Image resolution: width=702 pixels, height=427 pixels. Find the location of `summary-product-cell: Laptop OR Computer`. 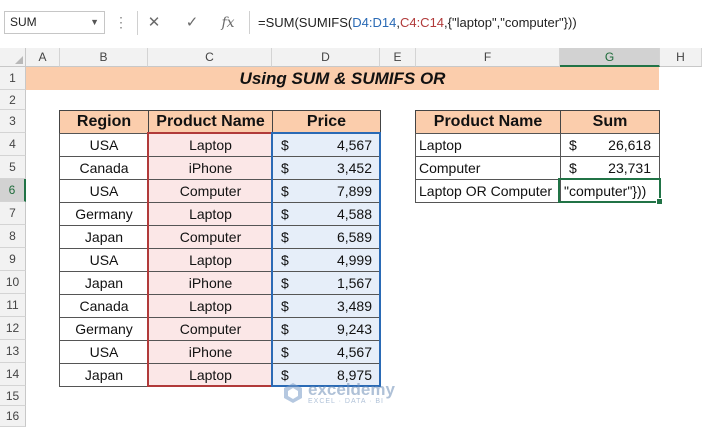

summary-product-cell: Laptop OR Computer is located at coordinates (488, 191).